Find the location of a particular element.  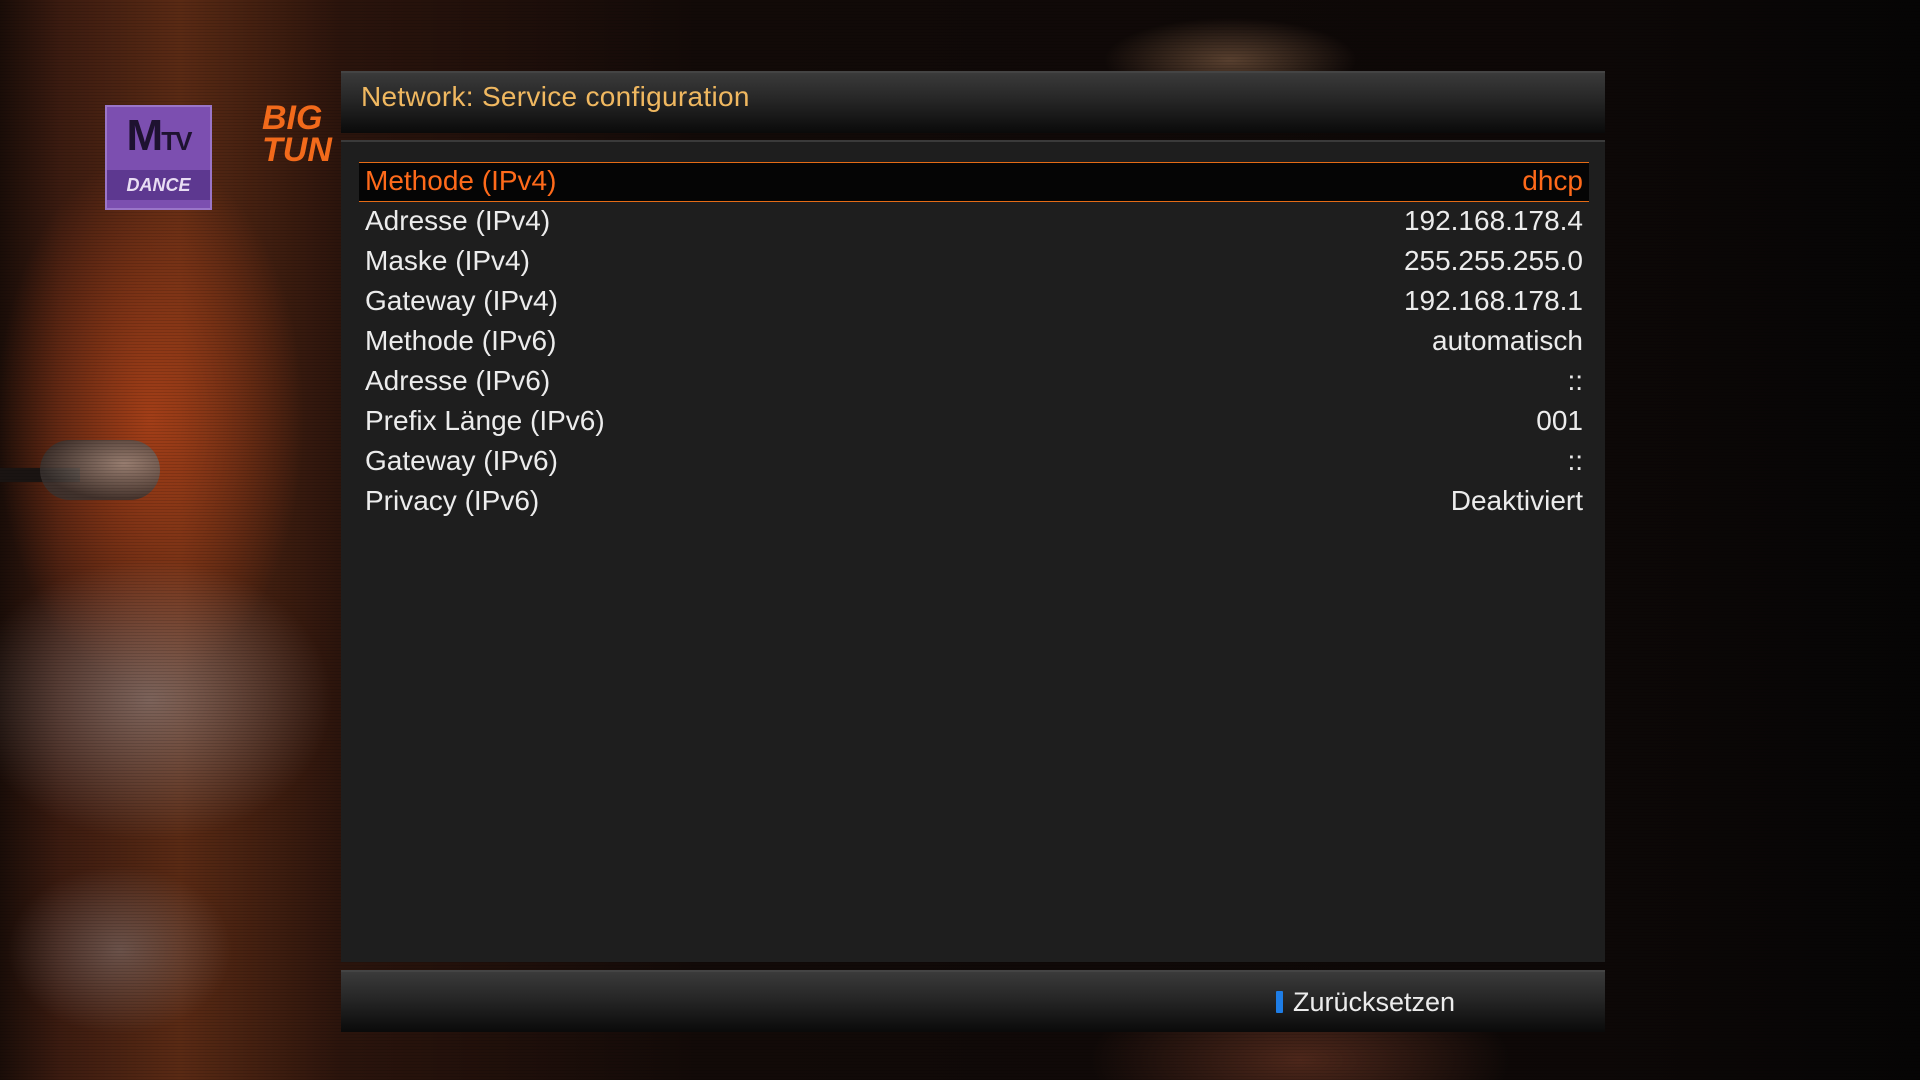

config-row-label: Adresse (IPv4) is located at coordinates (458, 220).